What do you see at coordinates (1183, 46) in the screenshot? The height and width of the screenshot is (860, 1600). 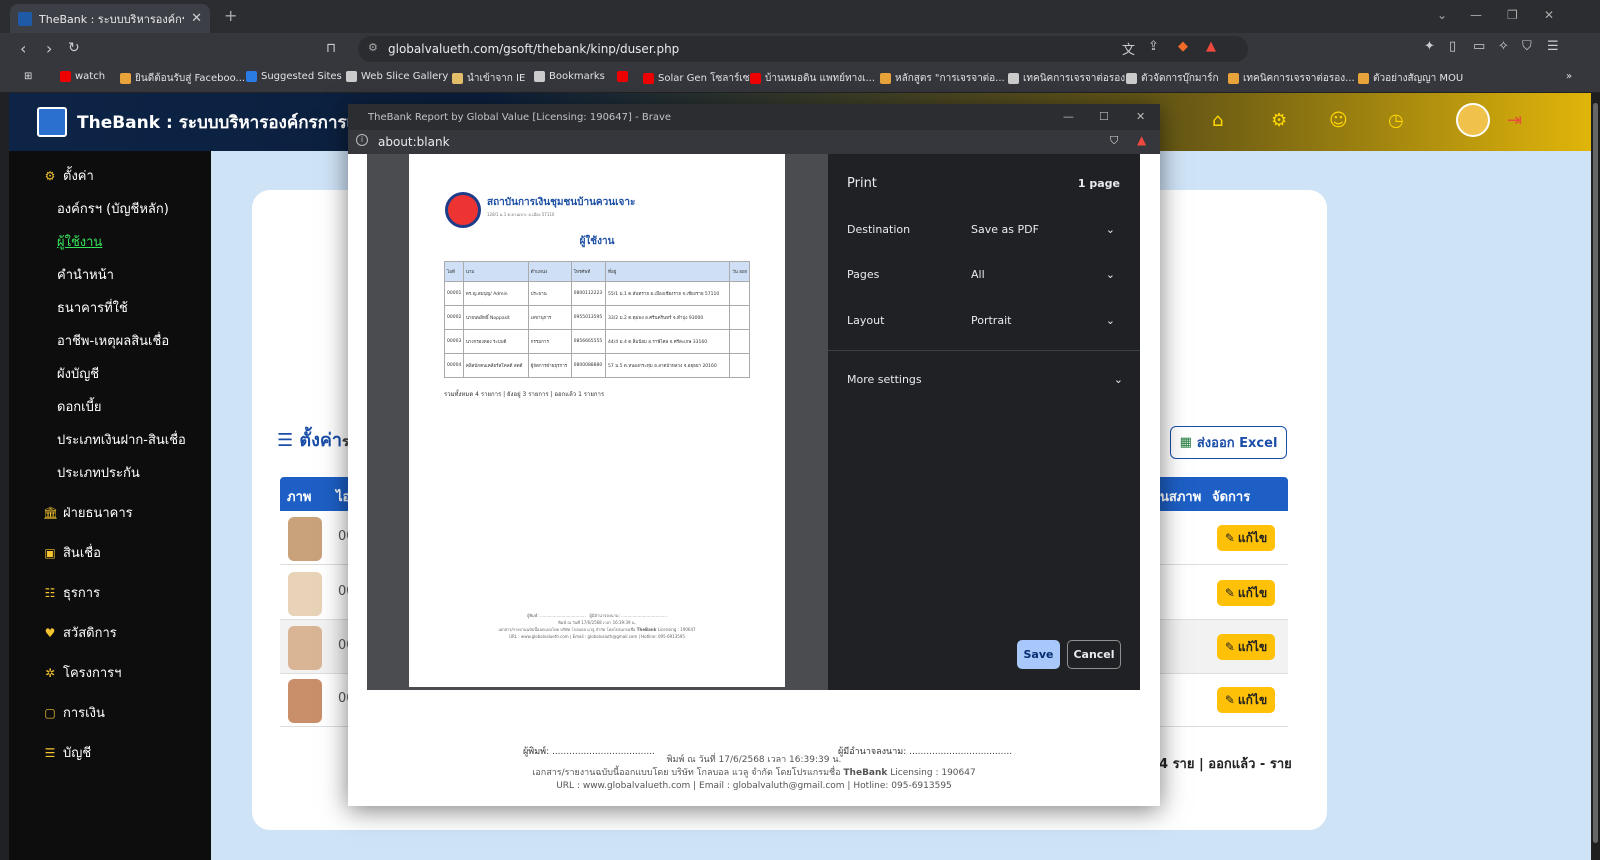 I see `brave-shield-icon: ◆` at bounding box center [1183, 46].